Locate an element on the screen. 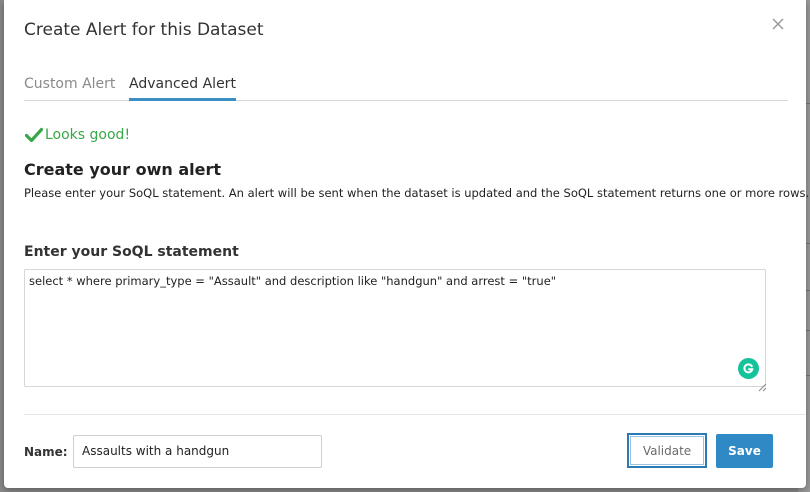  alert-name-input: Assaults with a handgun is located at coordinates (197, 451).